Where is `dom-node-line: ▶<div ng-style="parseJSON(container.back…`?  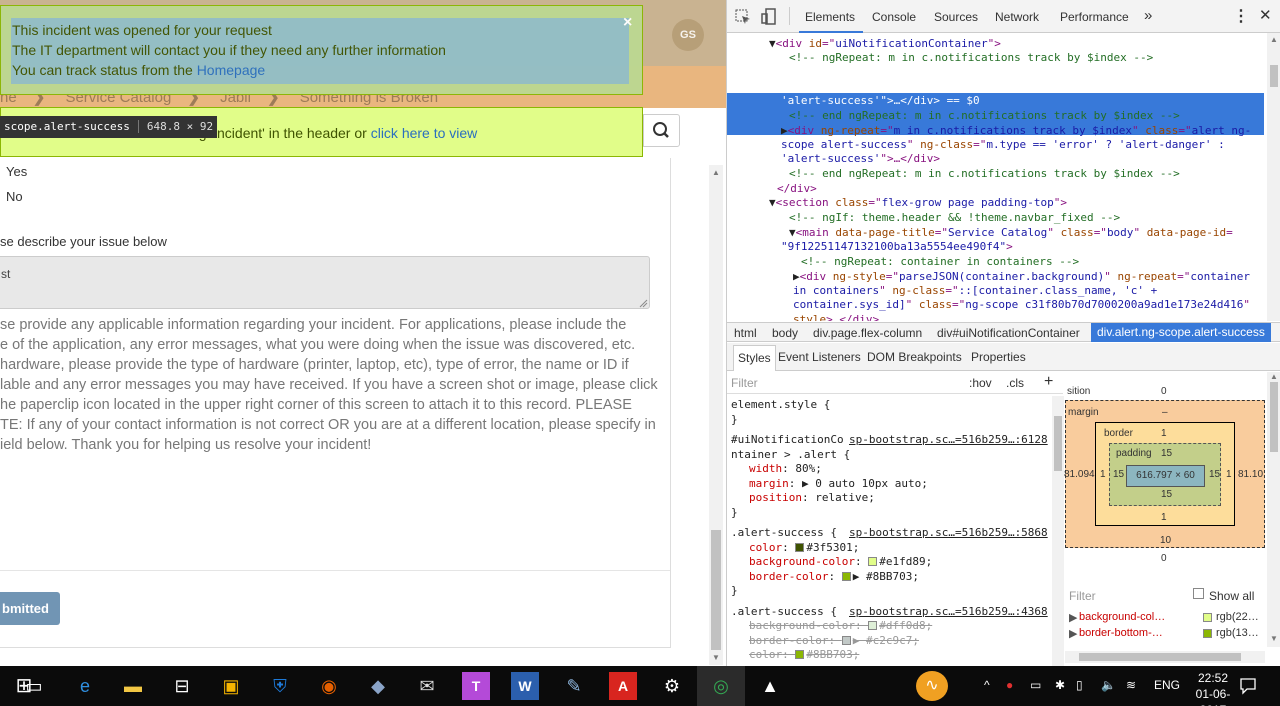 dom-node-line: ▶<div ng-style="parseJSON(container.back… is located at coordinates (1021, 277).